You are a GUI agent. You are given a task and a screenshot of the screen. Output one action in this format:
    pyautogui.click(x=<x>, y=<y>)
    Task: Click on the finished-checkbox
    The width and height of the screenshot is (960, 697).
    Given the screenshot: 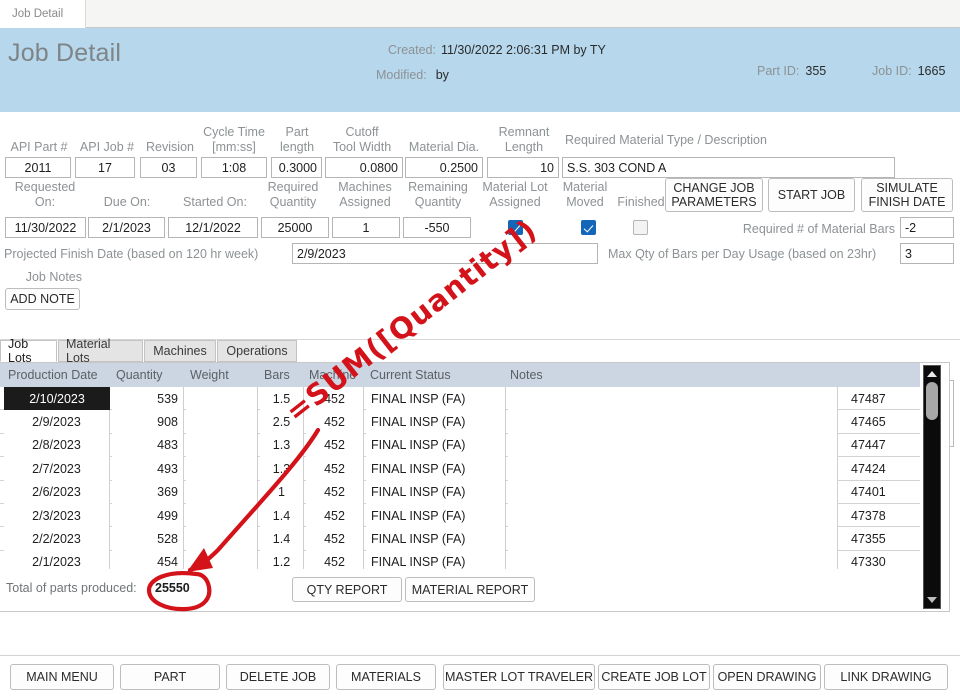 What is the action you would take?
    pyautogui.click(x=640, y=227)
    